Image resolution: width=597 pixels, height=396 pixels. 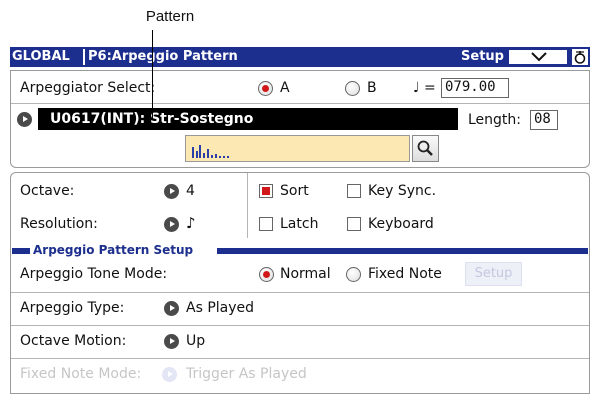 What do you see at coordinates (265, 88) in the screenshot?
I see `arp-a-radio` at bounding box center [265, 88].